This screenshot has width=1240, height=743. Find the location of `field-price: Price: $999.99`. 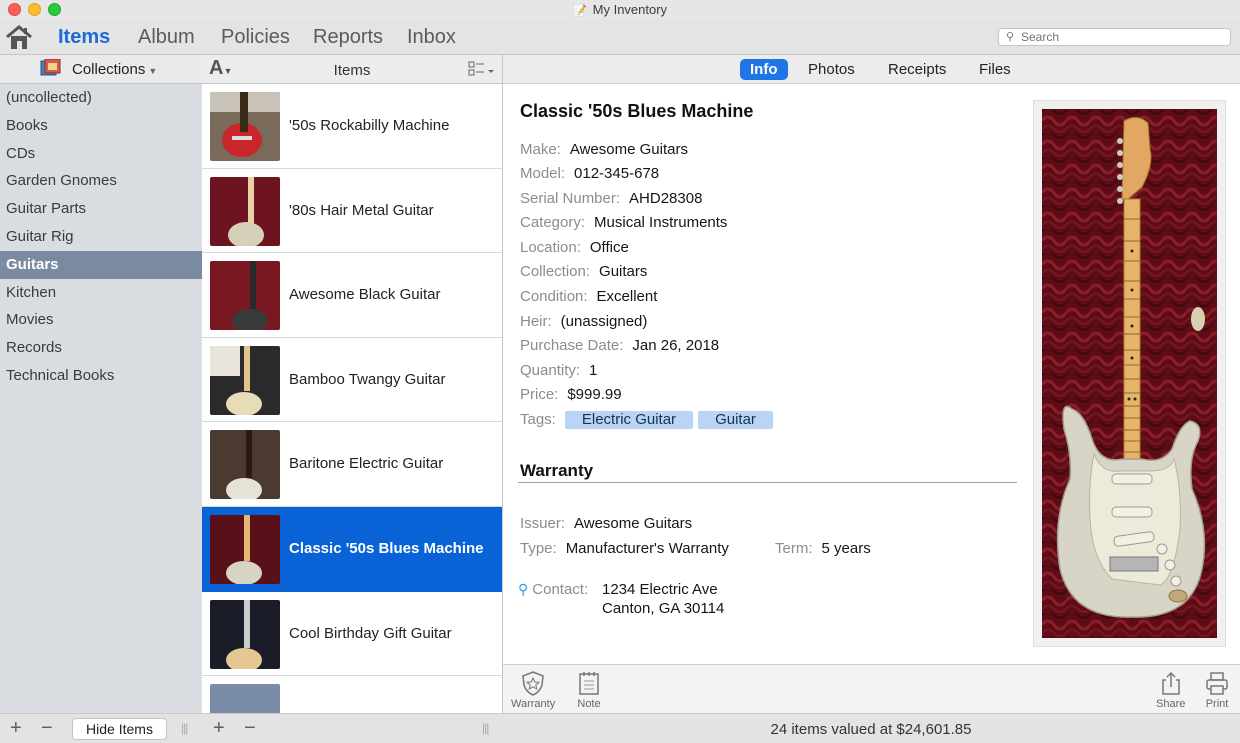

field-price: Price: $999.99 is located at coordinates (571, 394).